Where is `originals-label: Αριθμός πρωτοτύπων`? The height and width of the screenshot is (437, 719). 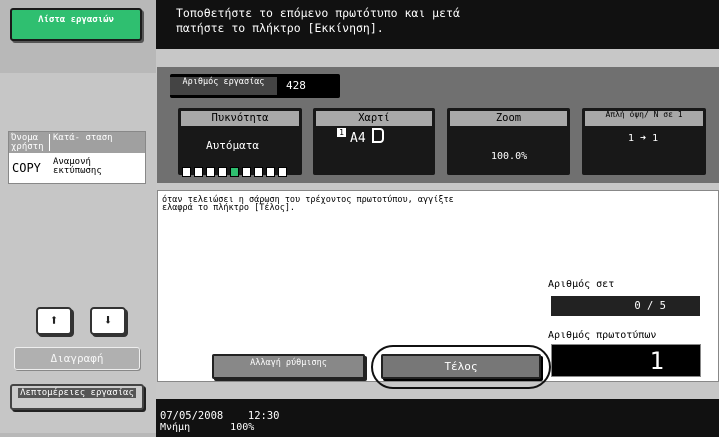 originals-label: Αριθμός πρωτοτύπων is located at coordinates (602, 335).